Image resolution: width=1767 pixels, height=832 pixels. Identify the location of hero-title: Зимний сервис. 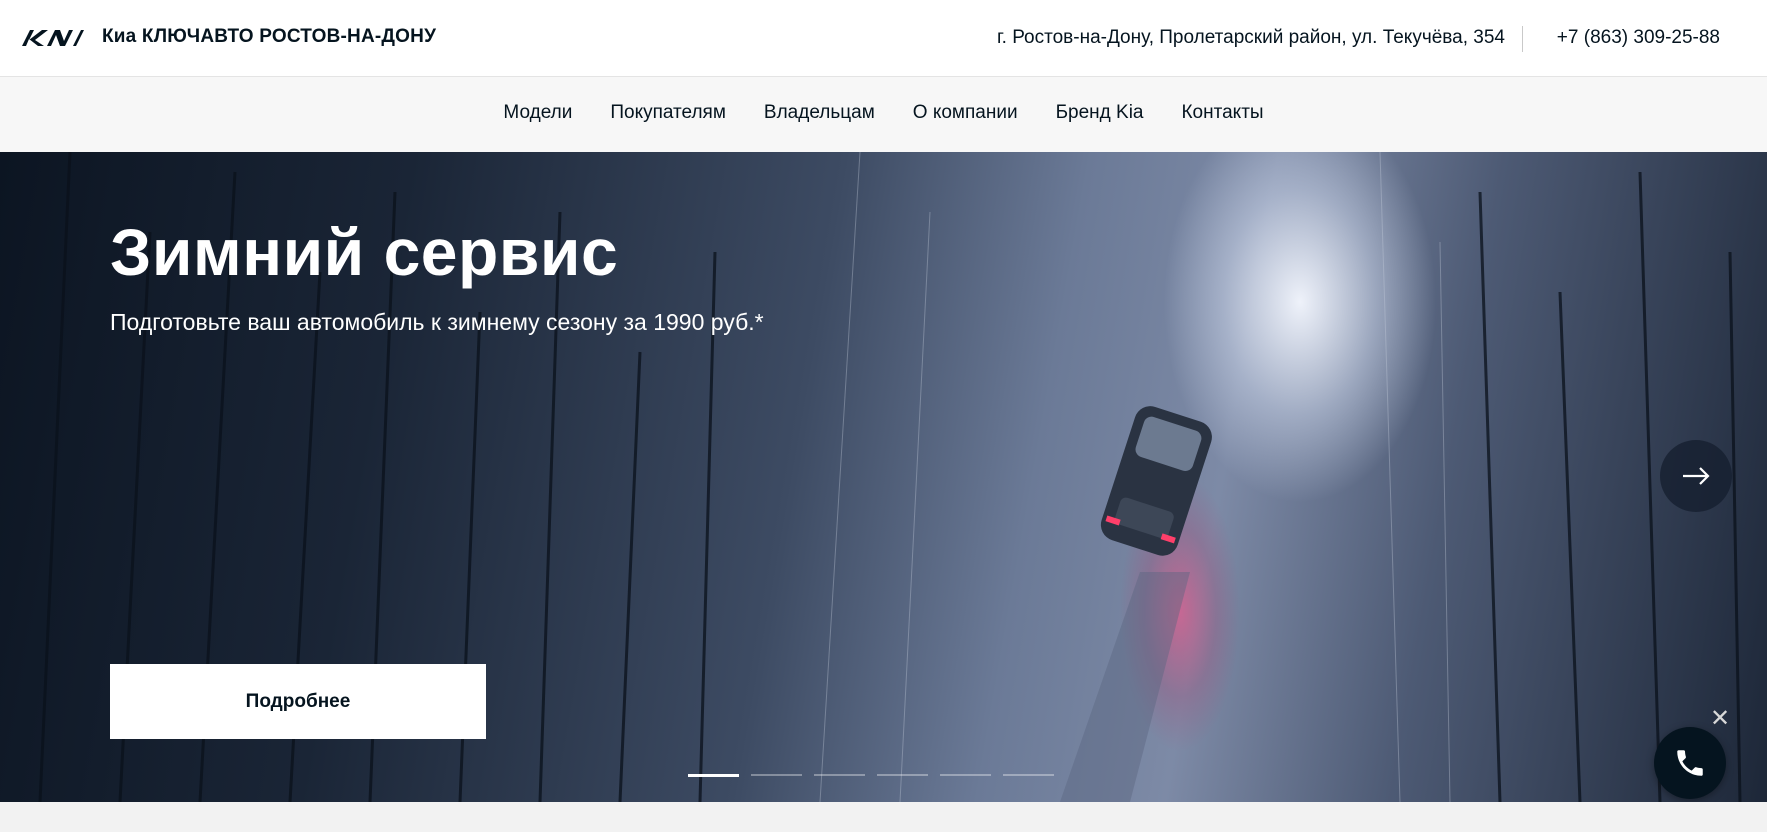
(364, 252).